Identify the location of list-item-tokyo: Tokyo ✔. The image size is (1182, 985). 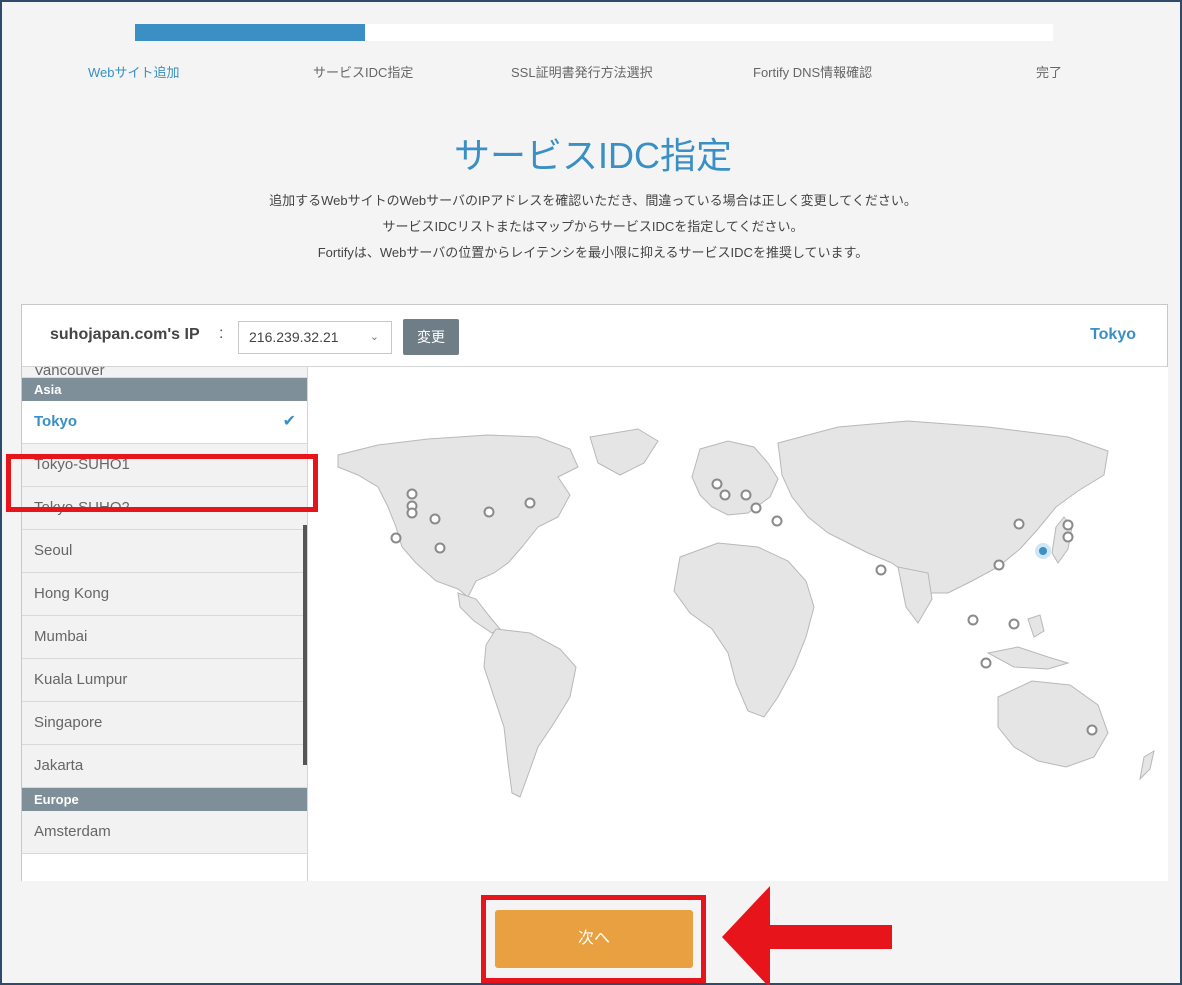
(164, 422).